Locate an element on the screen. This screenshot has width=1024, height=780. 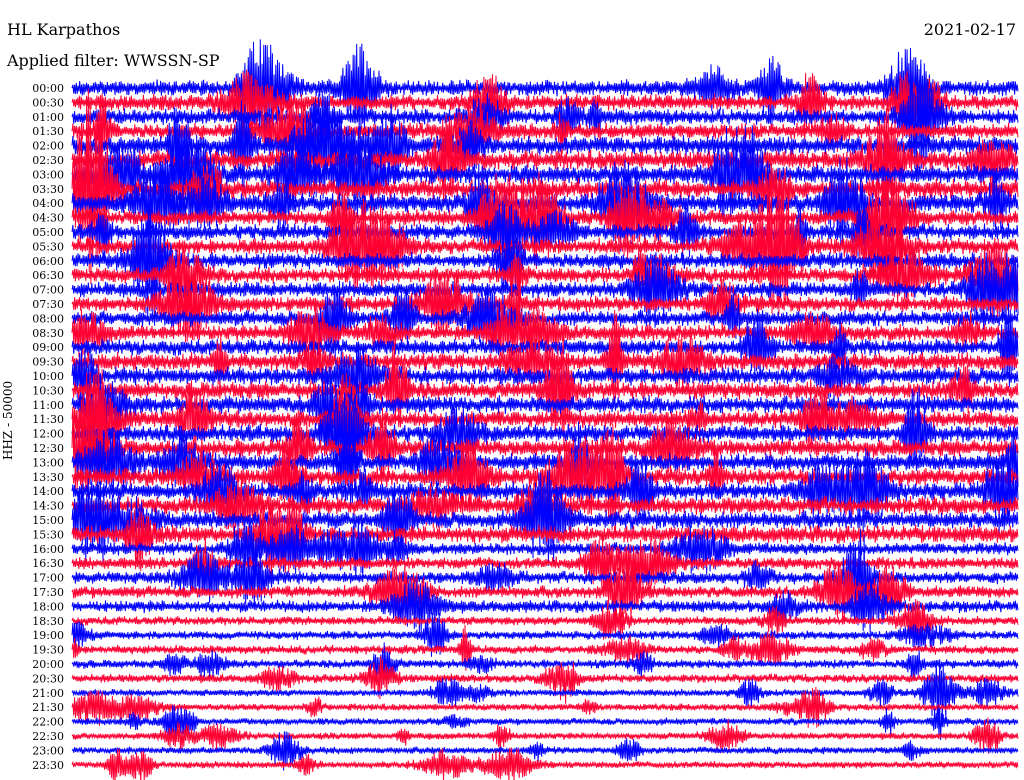
time-tick-label: 01:00 is located at coordinates (48, 117).